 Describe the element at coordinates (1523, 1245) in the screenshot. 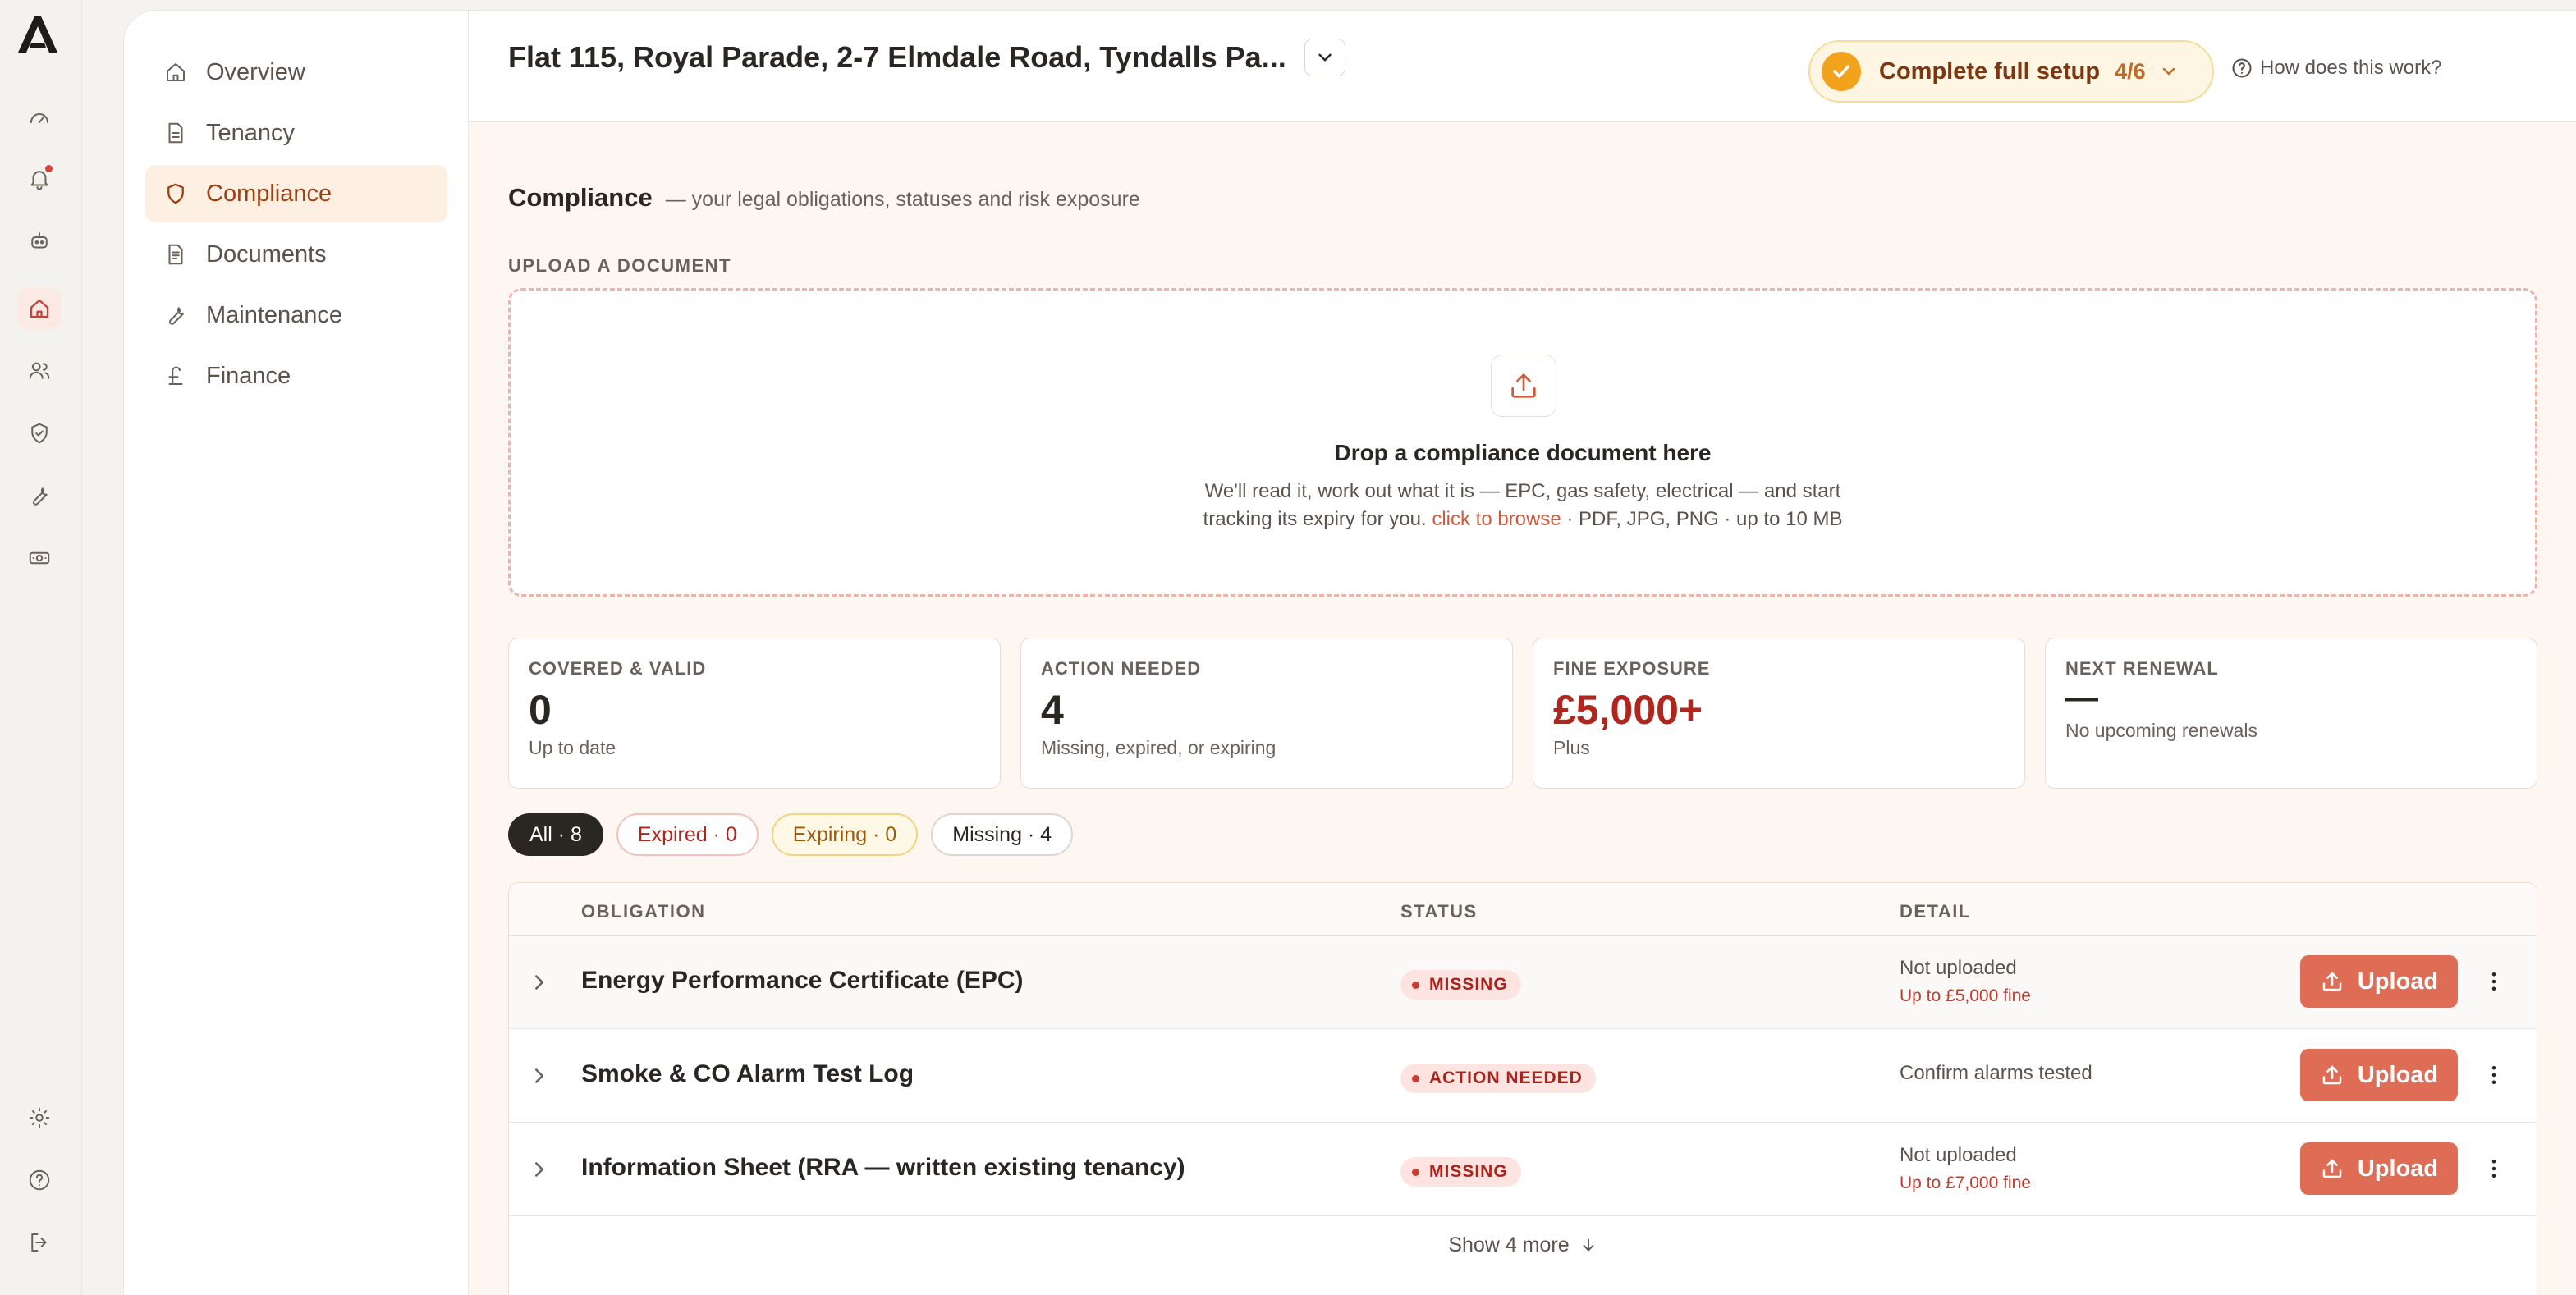

I see `show-more-button: Show 4 more` at that location.